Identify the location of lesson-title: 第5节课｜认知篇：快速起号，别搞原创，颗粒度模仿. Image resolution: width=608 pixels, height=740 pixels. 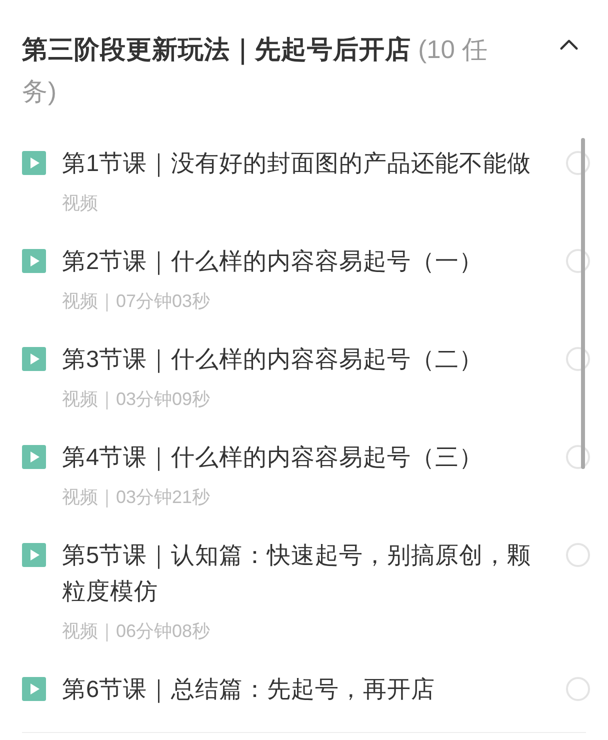
(302, 573).